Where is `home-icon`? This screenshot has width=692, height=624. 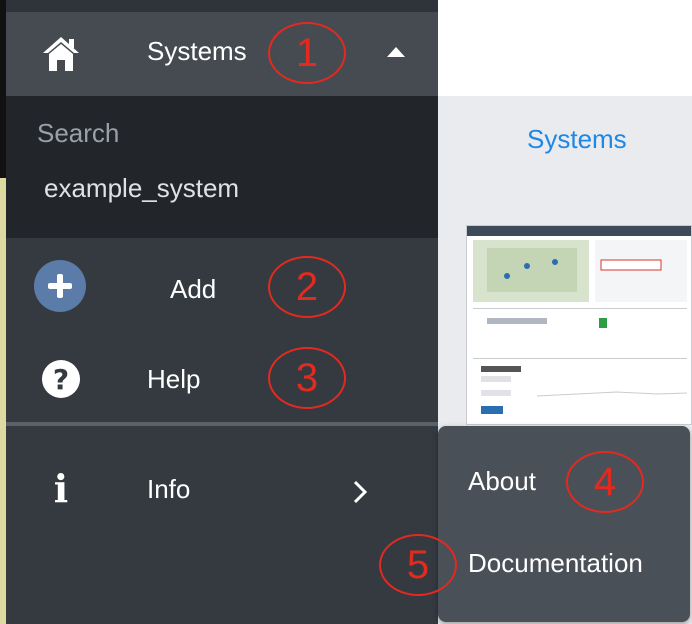 home-icon is located at coordinates (61, 54).